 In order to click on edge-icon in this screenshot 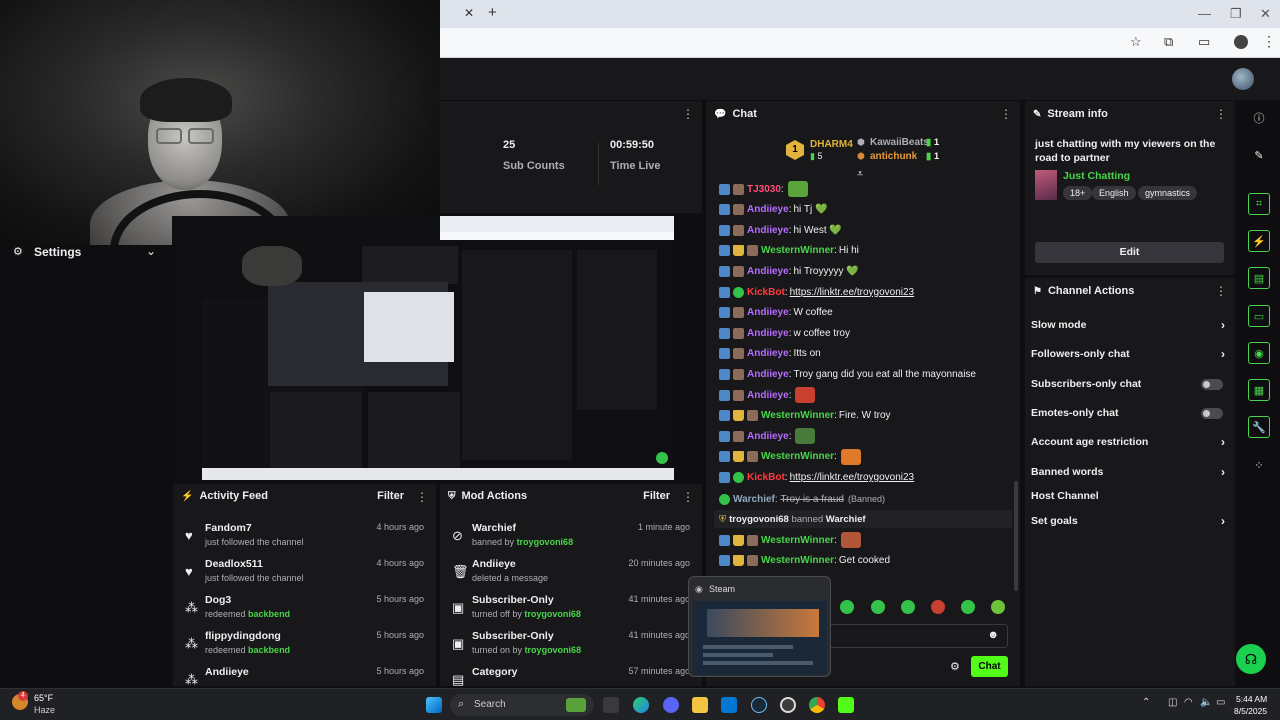, I will do `click(641, 705)`.